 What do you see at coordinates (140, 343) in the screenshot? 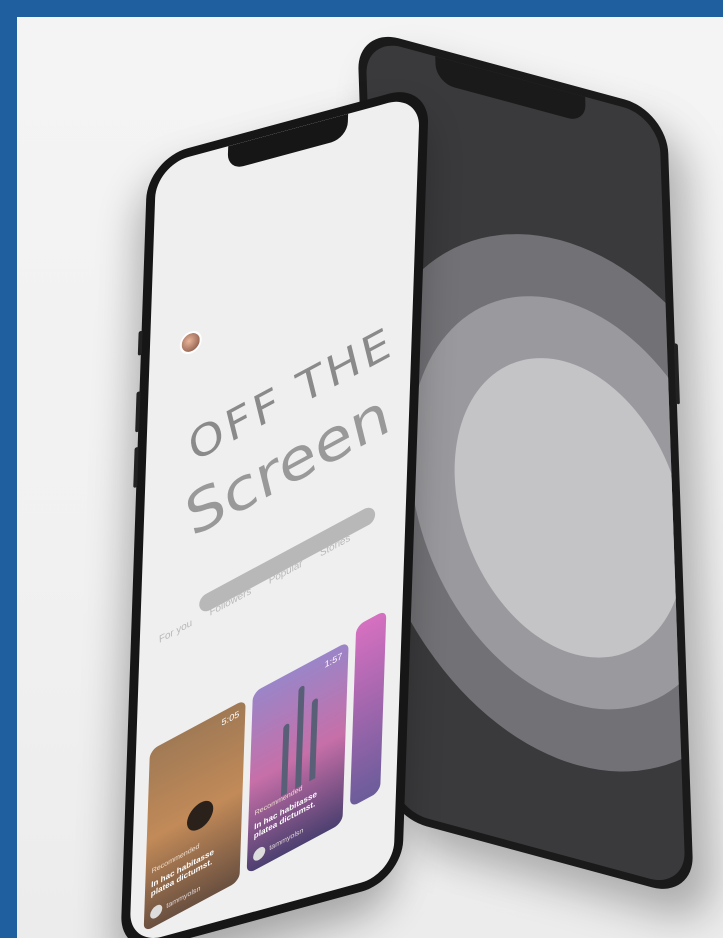
I see `mute-switch` at bounding box center [140, 343].